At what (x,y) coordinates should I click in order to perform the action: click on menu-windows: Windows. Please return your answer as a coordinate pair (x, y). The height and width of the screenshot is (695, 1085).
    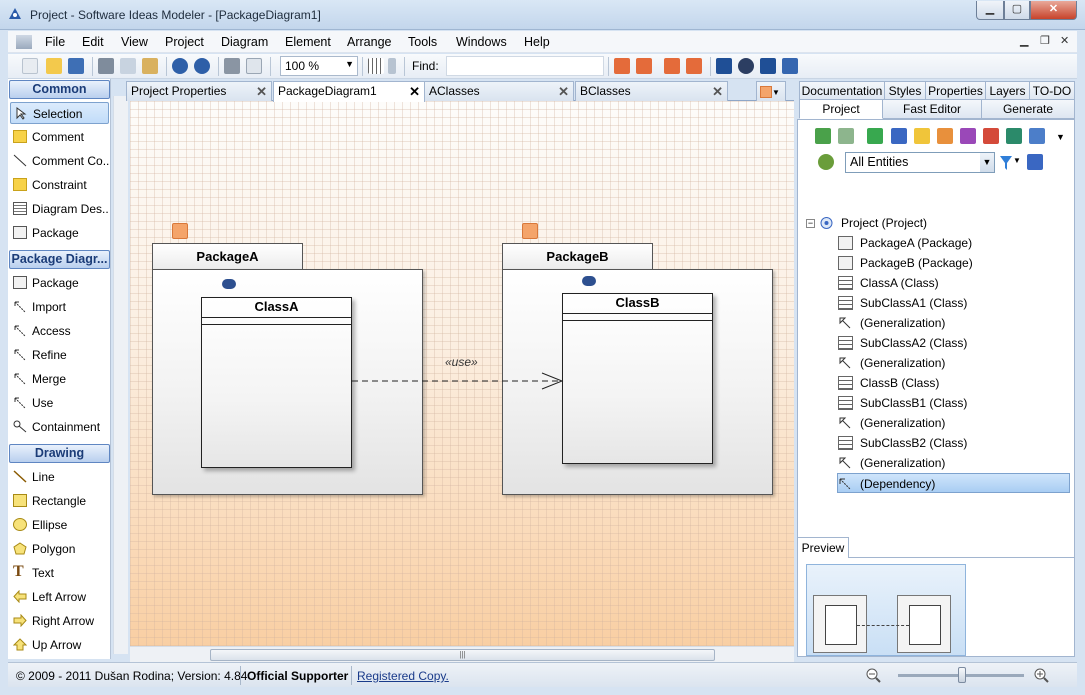
    Looking at the image, I should click on (481, 42).